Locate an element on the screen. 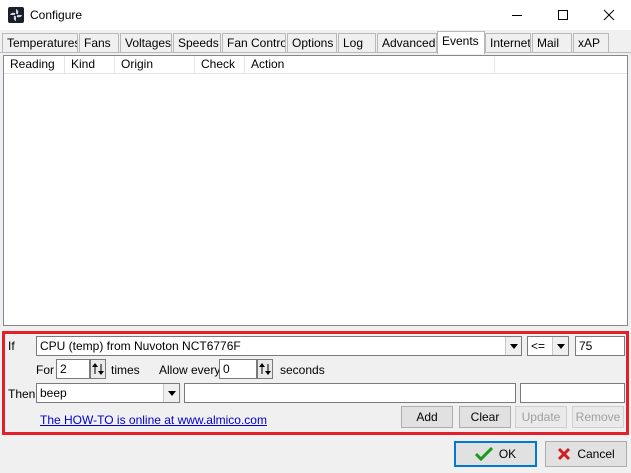 The width and height of the screenshot is (631, 473). cancel-button: Cancel is located at coordinates (586, 454).